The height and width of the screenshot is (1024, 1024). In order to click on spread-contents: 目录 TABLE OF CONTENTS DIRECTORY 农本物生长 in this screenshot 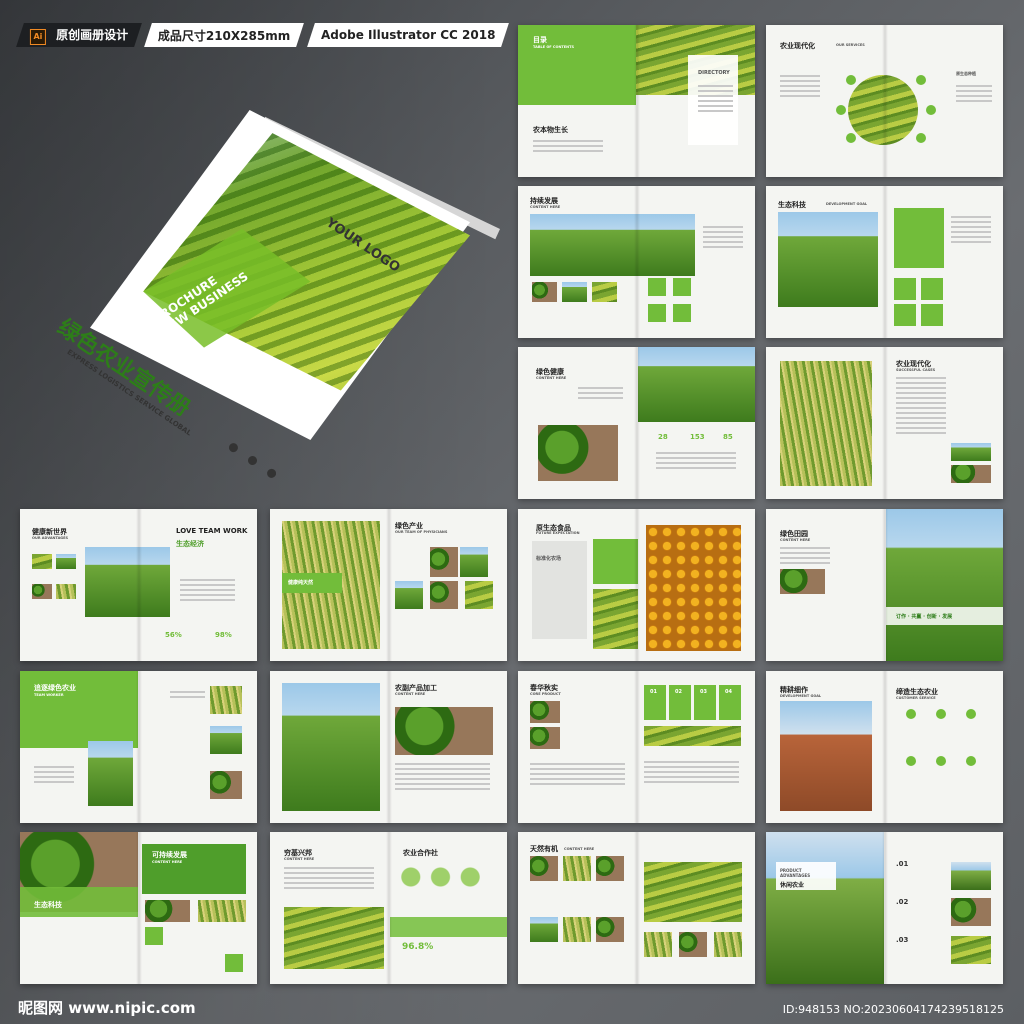, I will do `click(636, 101)`.